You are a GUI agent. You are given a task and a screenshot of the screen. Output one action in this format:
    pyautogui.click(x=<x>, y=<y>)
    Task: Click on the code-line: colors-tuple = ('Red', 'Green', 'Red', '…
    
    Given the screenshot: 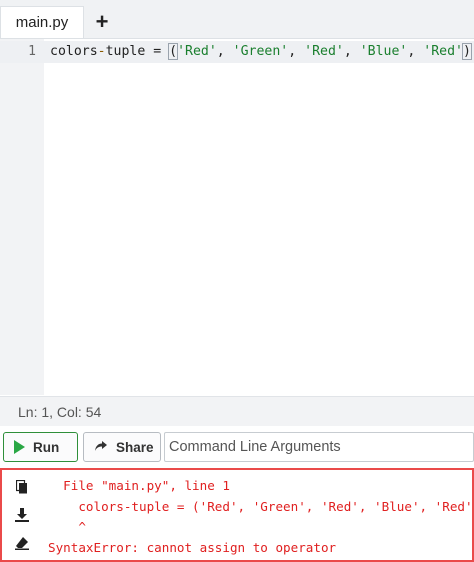 What is the action you would take?
    pyautogui.click(x=261, y=52)
    